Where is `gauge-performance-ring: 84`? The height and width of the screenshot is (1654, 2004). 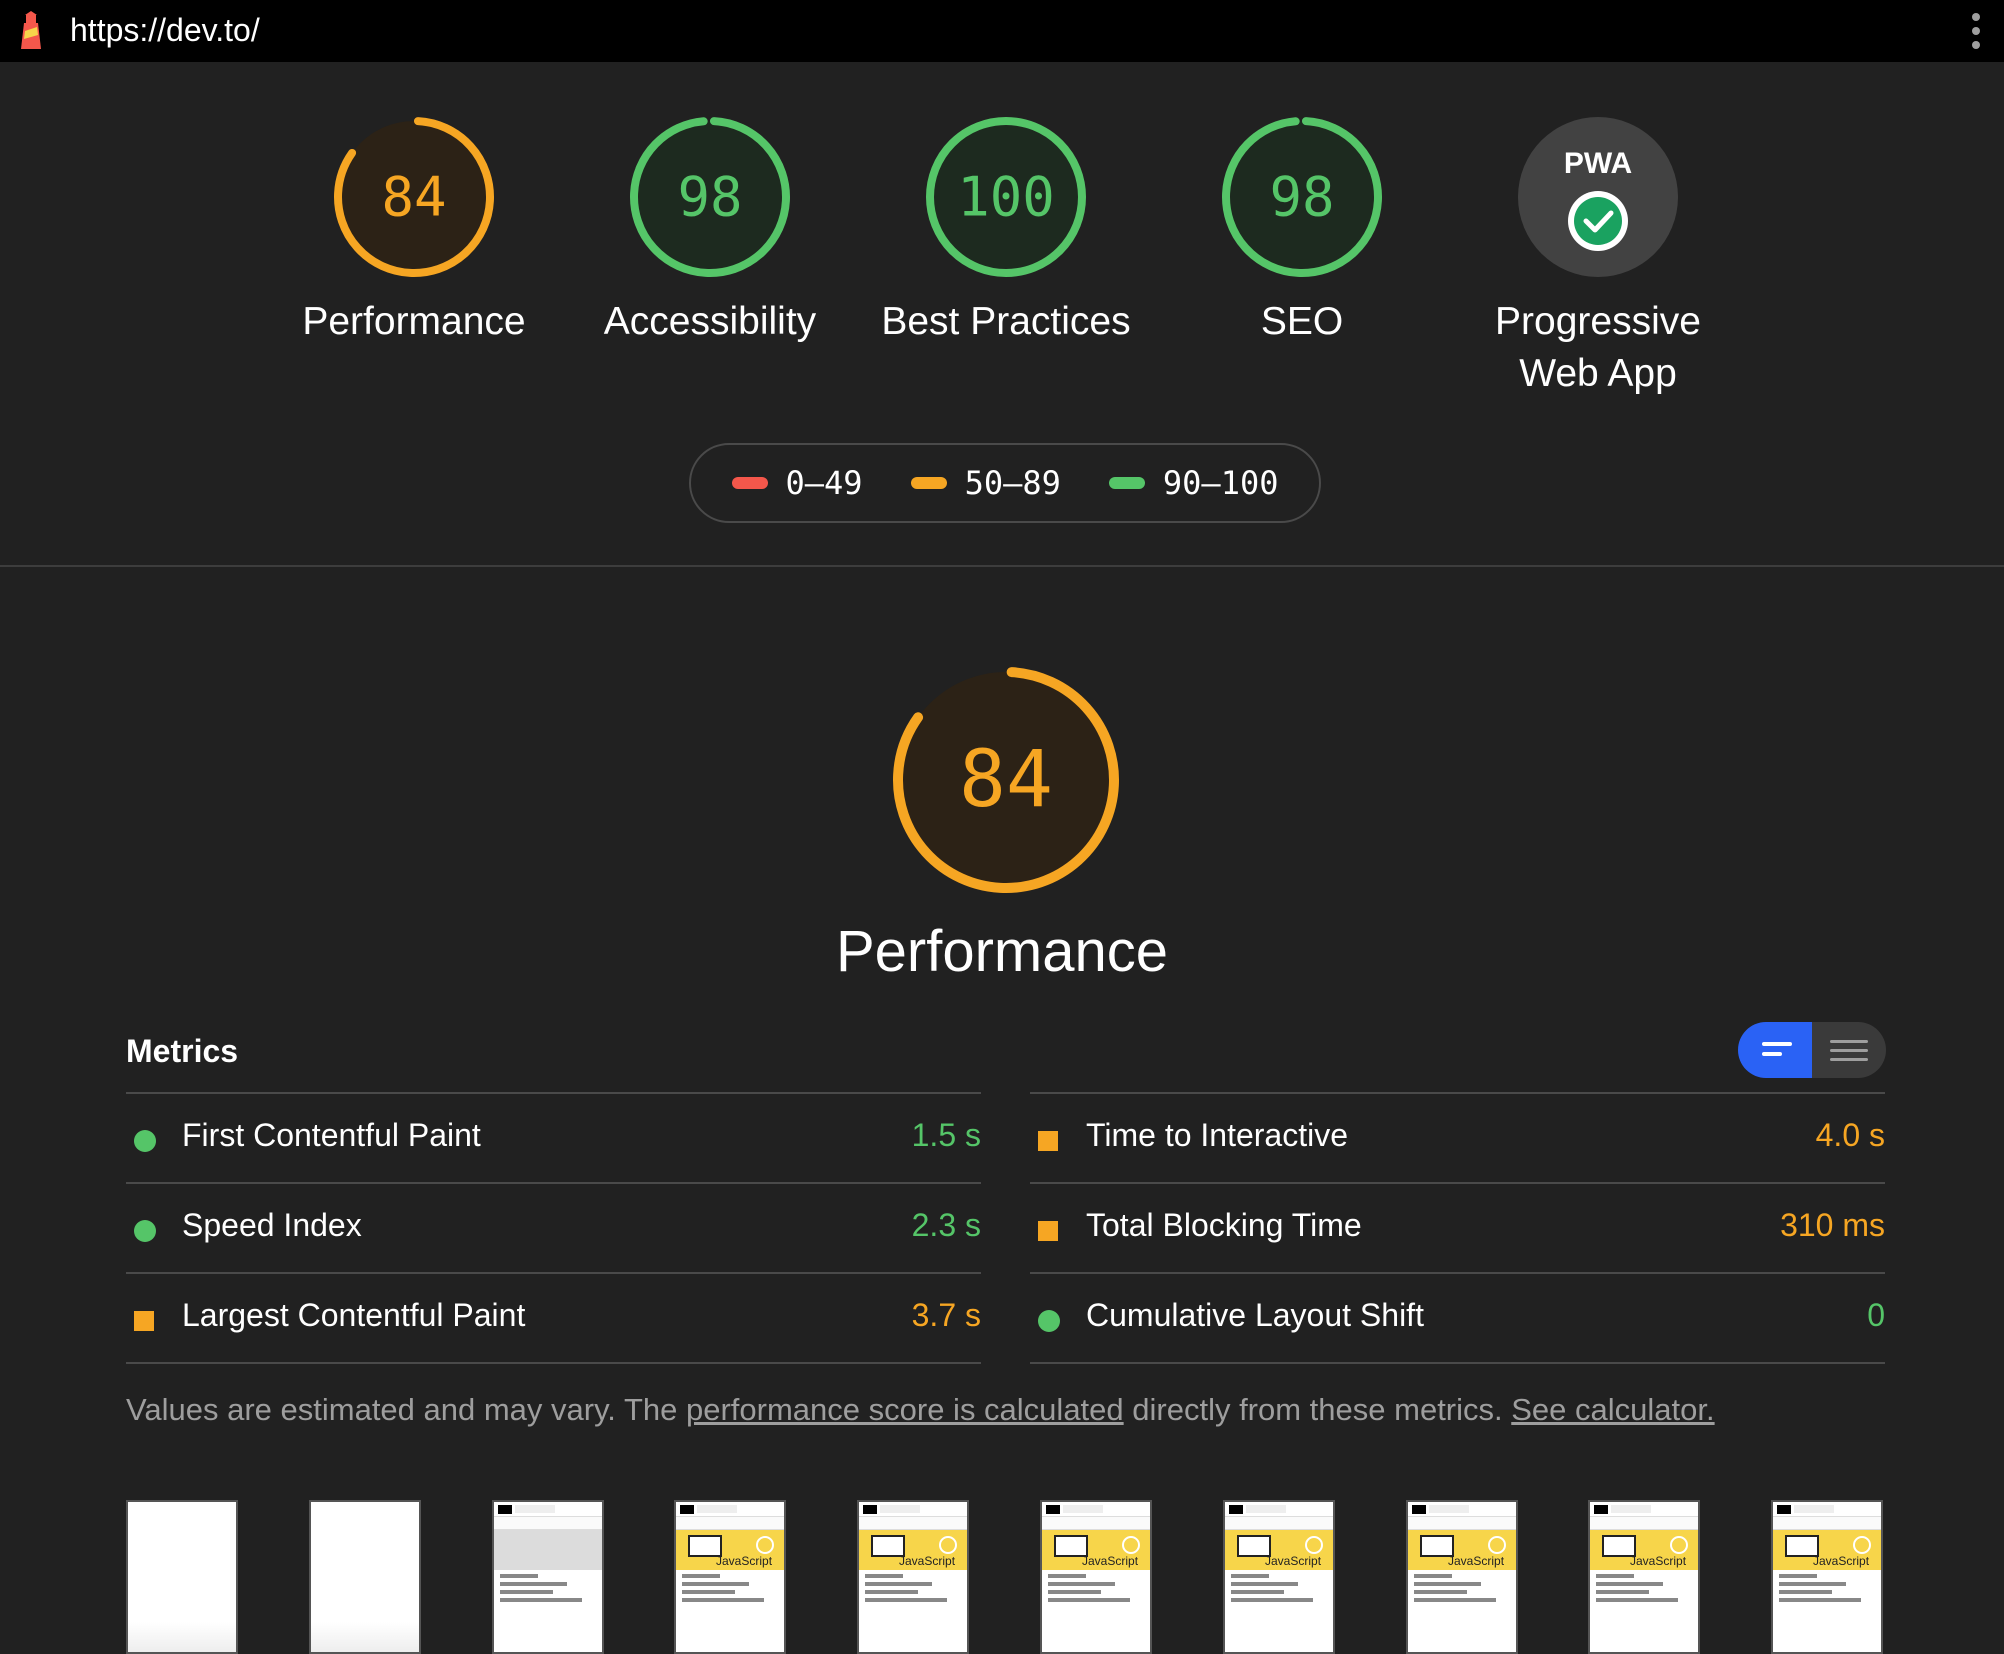
gauge-performance-ring: 84 is located at coordinates (414, 197).